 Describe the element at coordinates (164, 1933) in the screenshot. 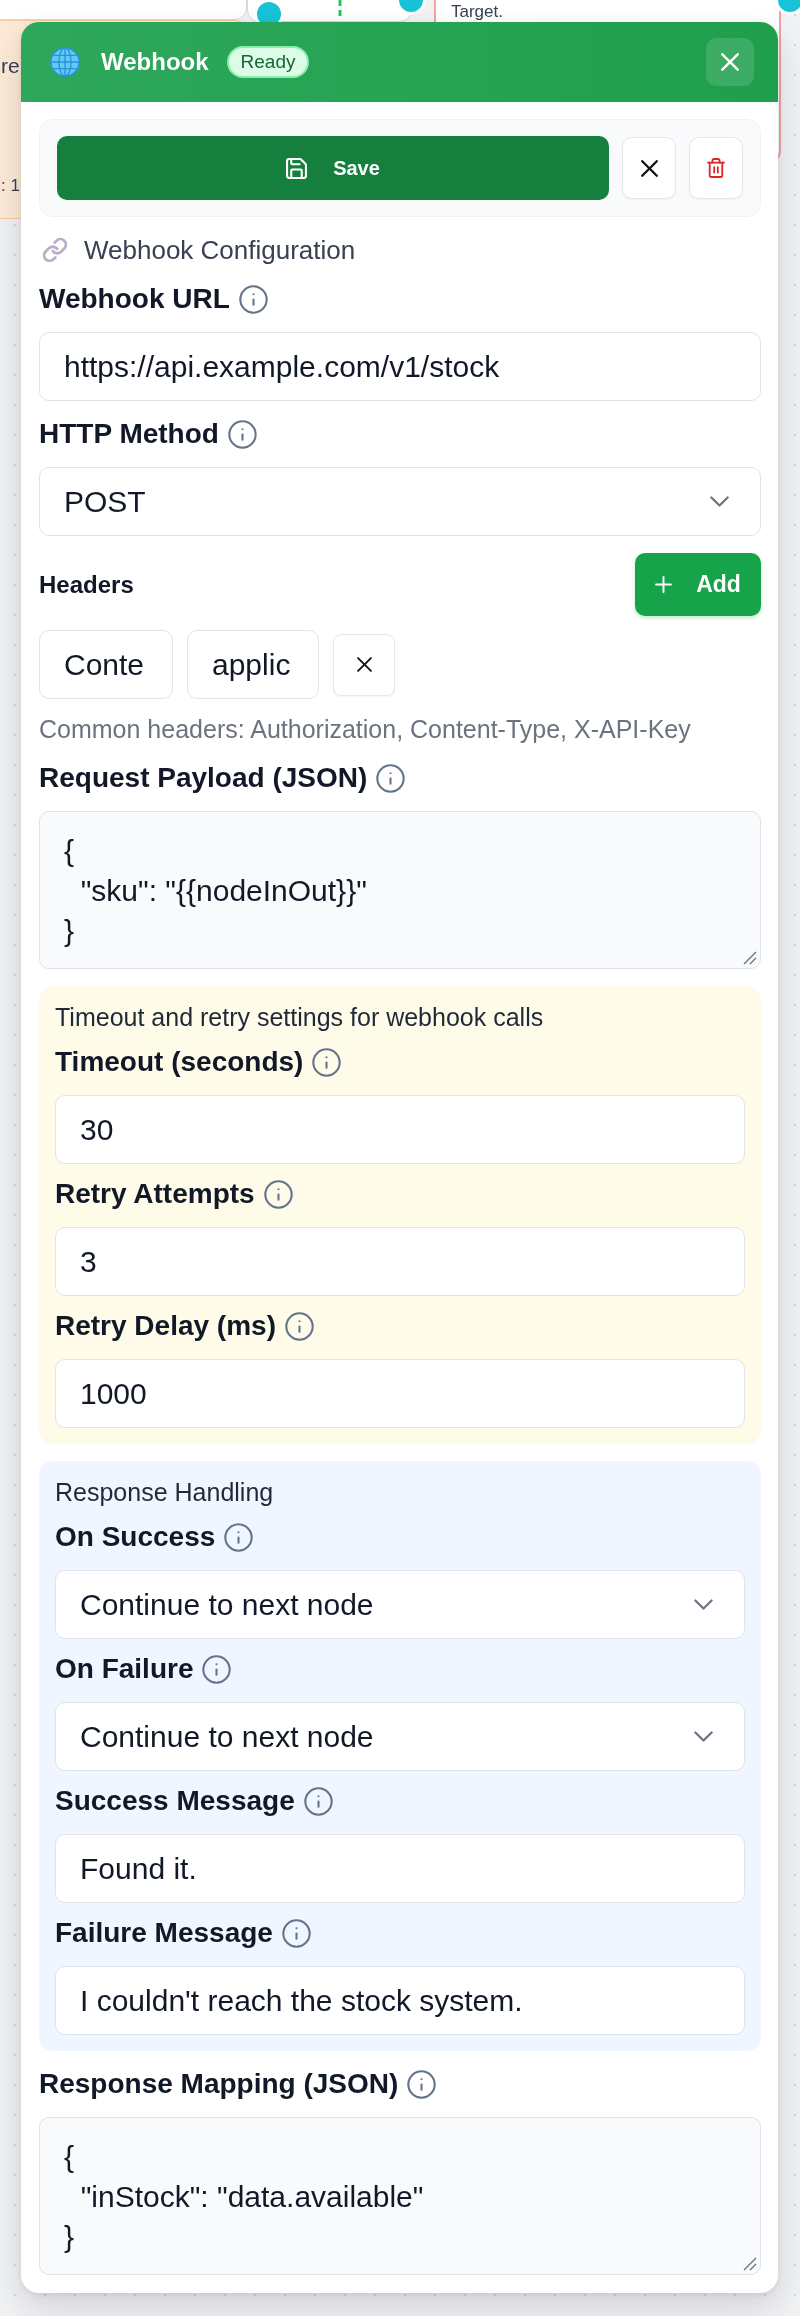

I see `field-label: Failure Message` at that location.